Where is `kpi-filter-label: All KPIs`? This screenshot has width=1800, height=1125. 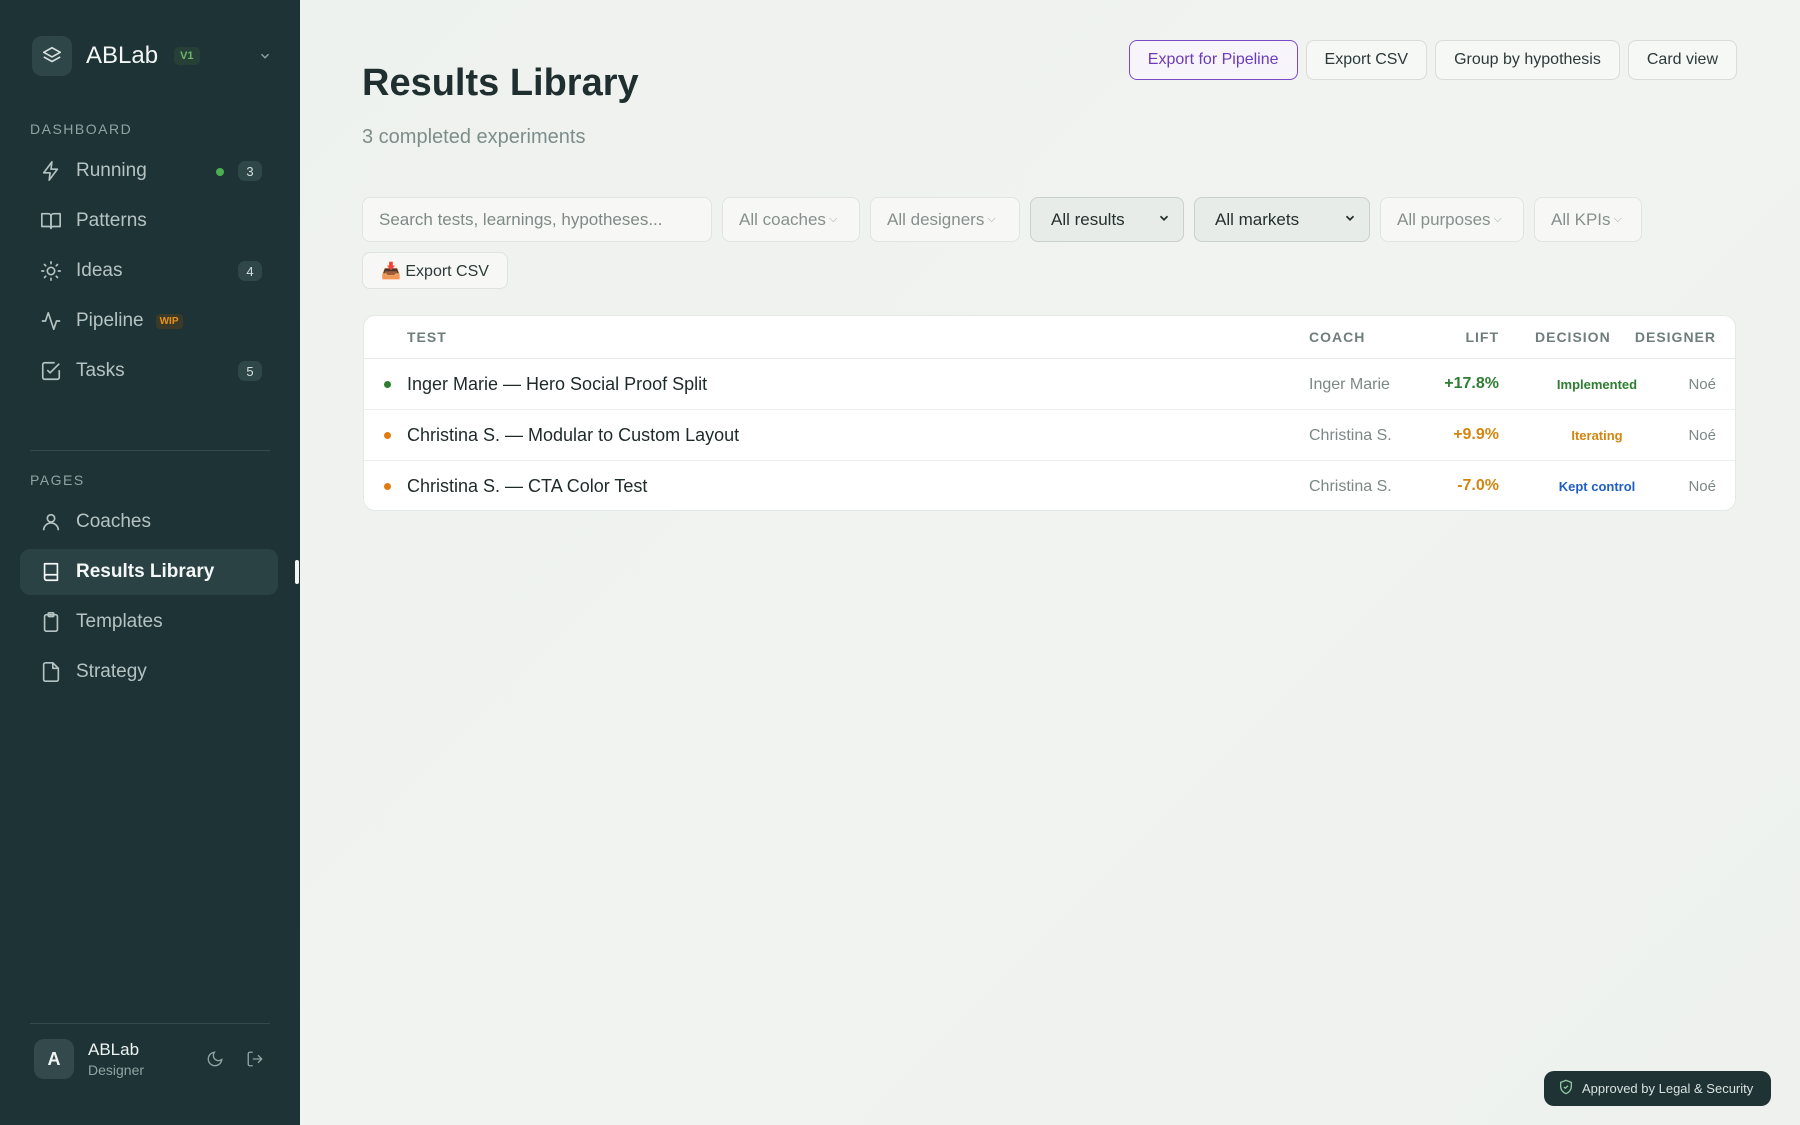 kpi-filter-label: All KPIs is located at coordinates (1581, 219).